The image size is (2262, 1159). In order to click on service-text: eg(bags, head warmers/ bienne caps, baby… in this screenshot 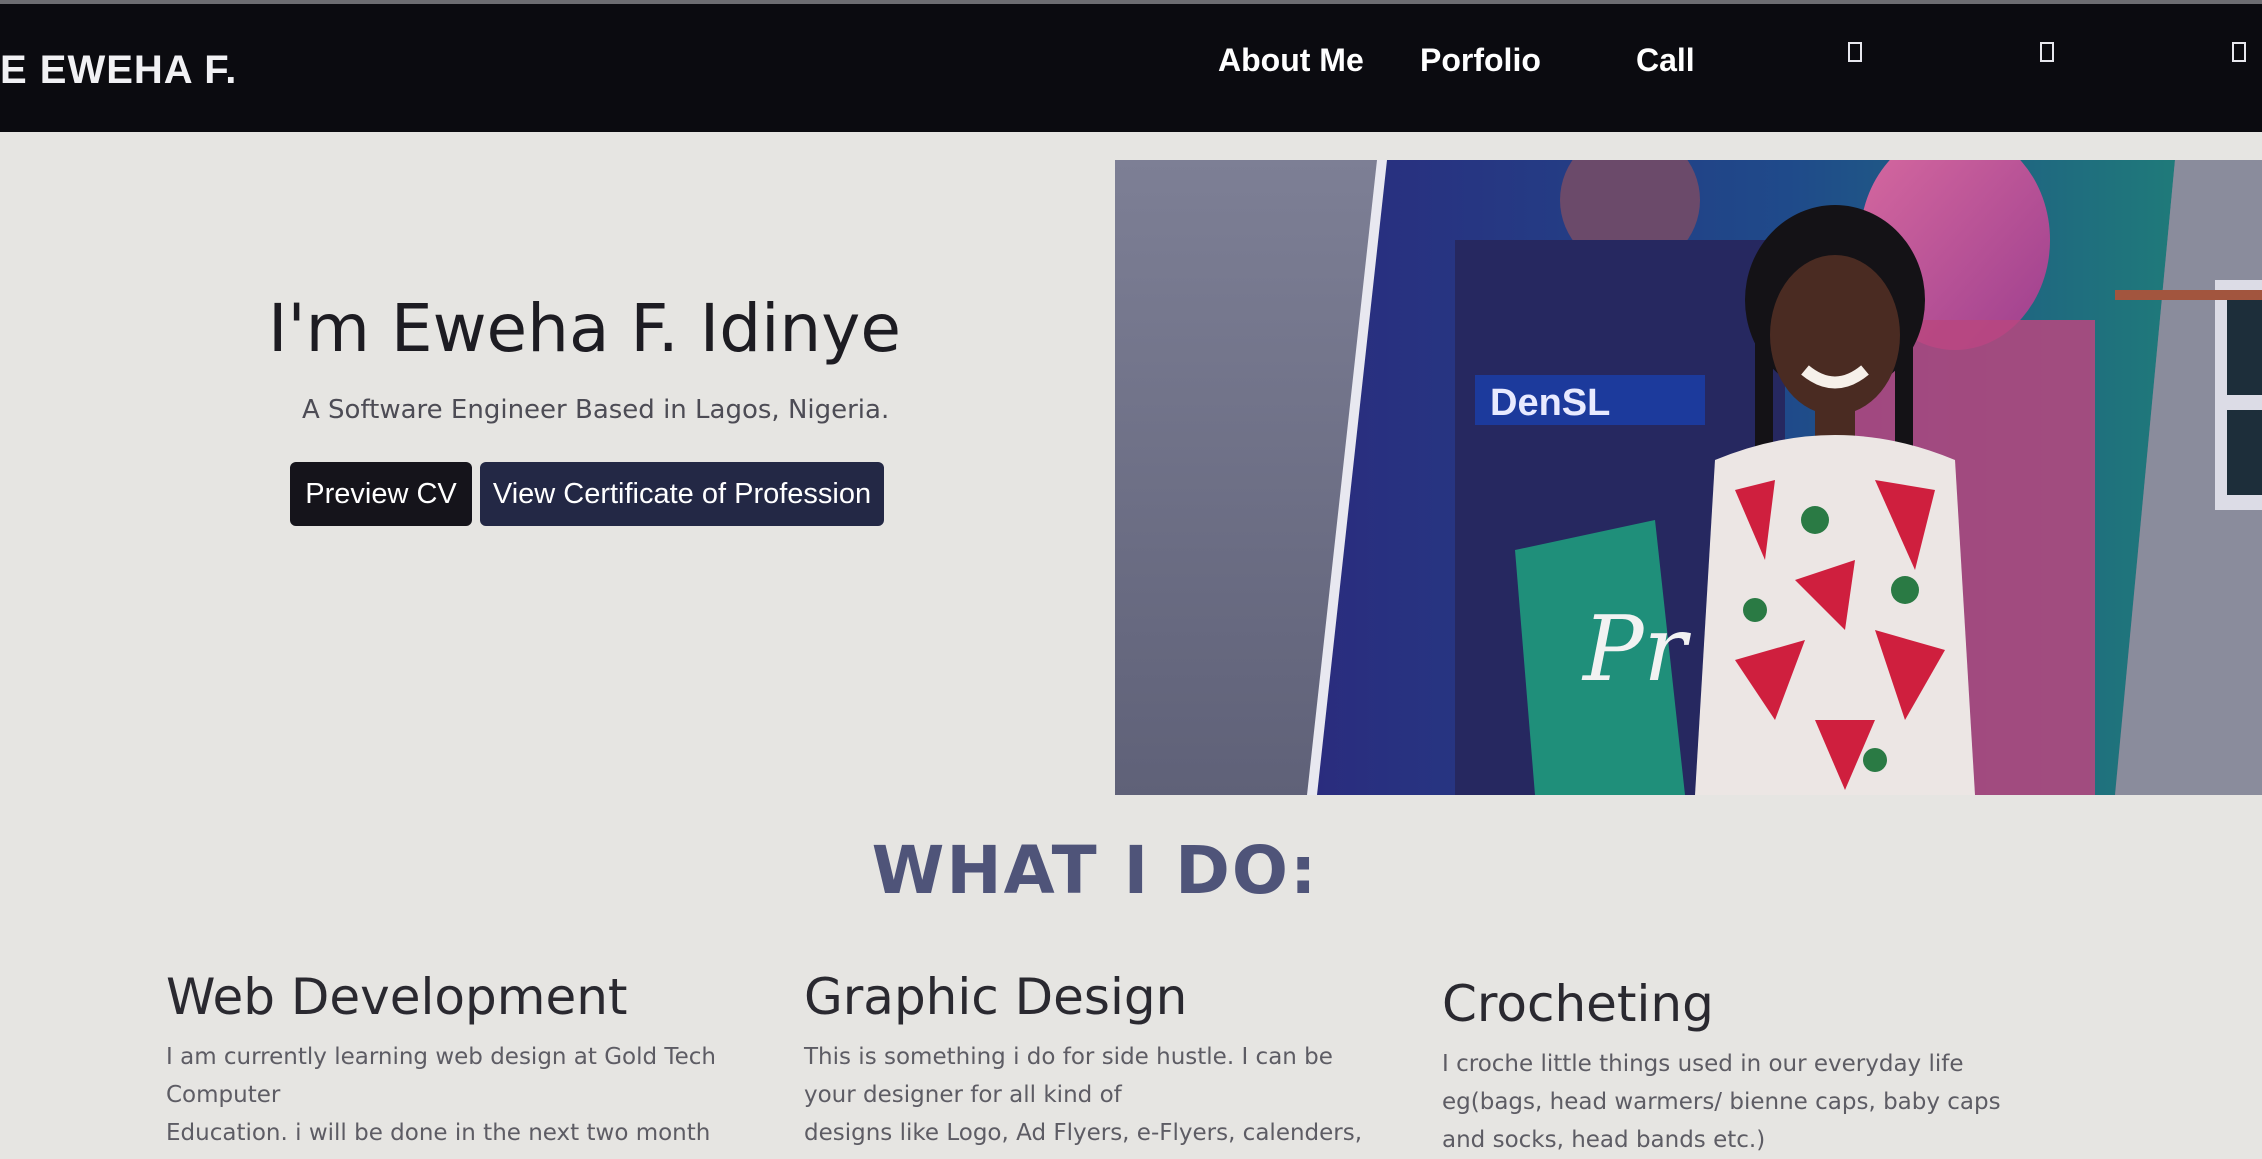, I will do `click(1721, 1102)`.